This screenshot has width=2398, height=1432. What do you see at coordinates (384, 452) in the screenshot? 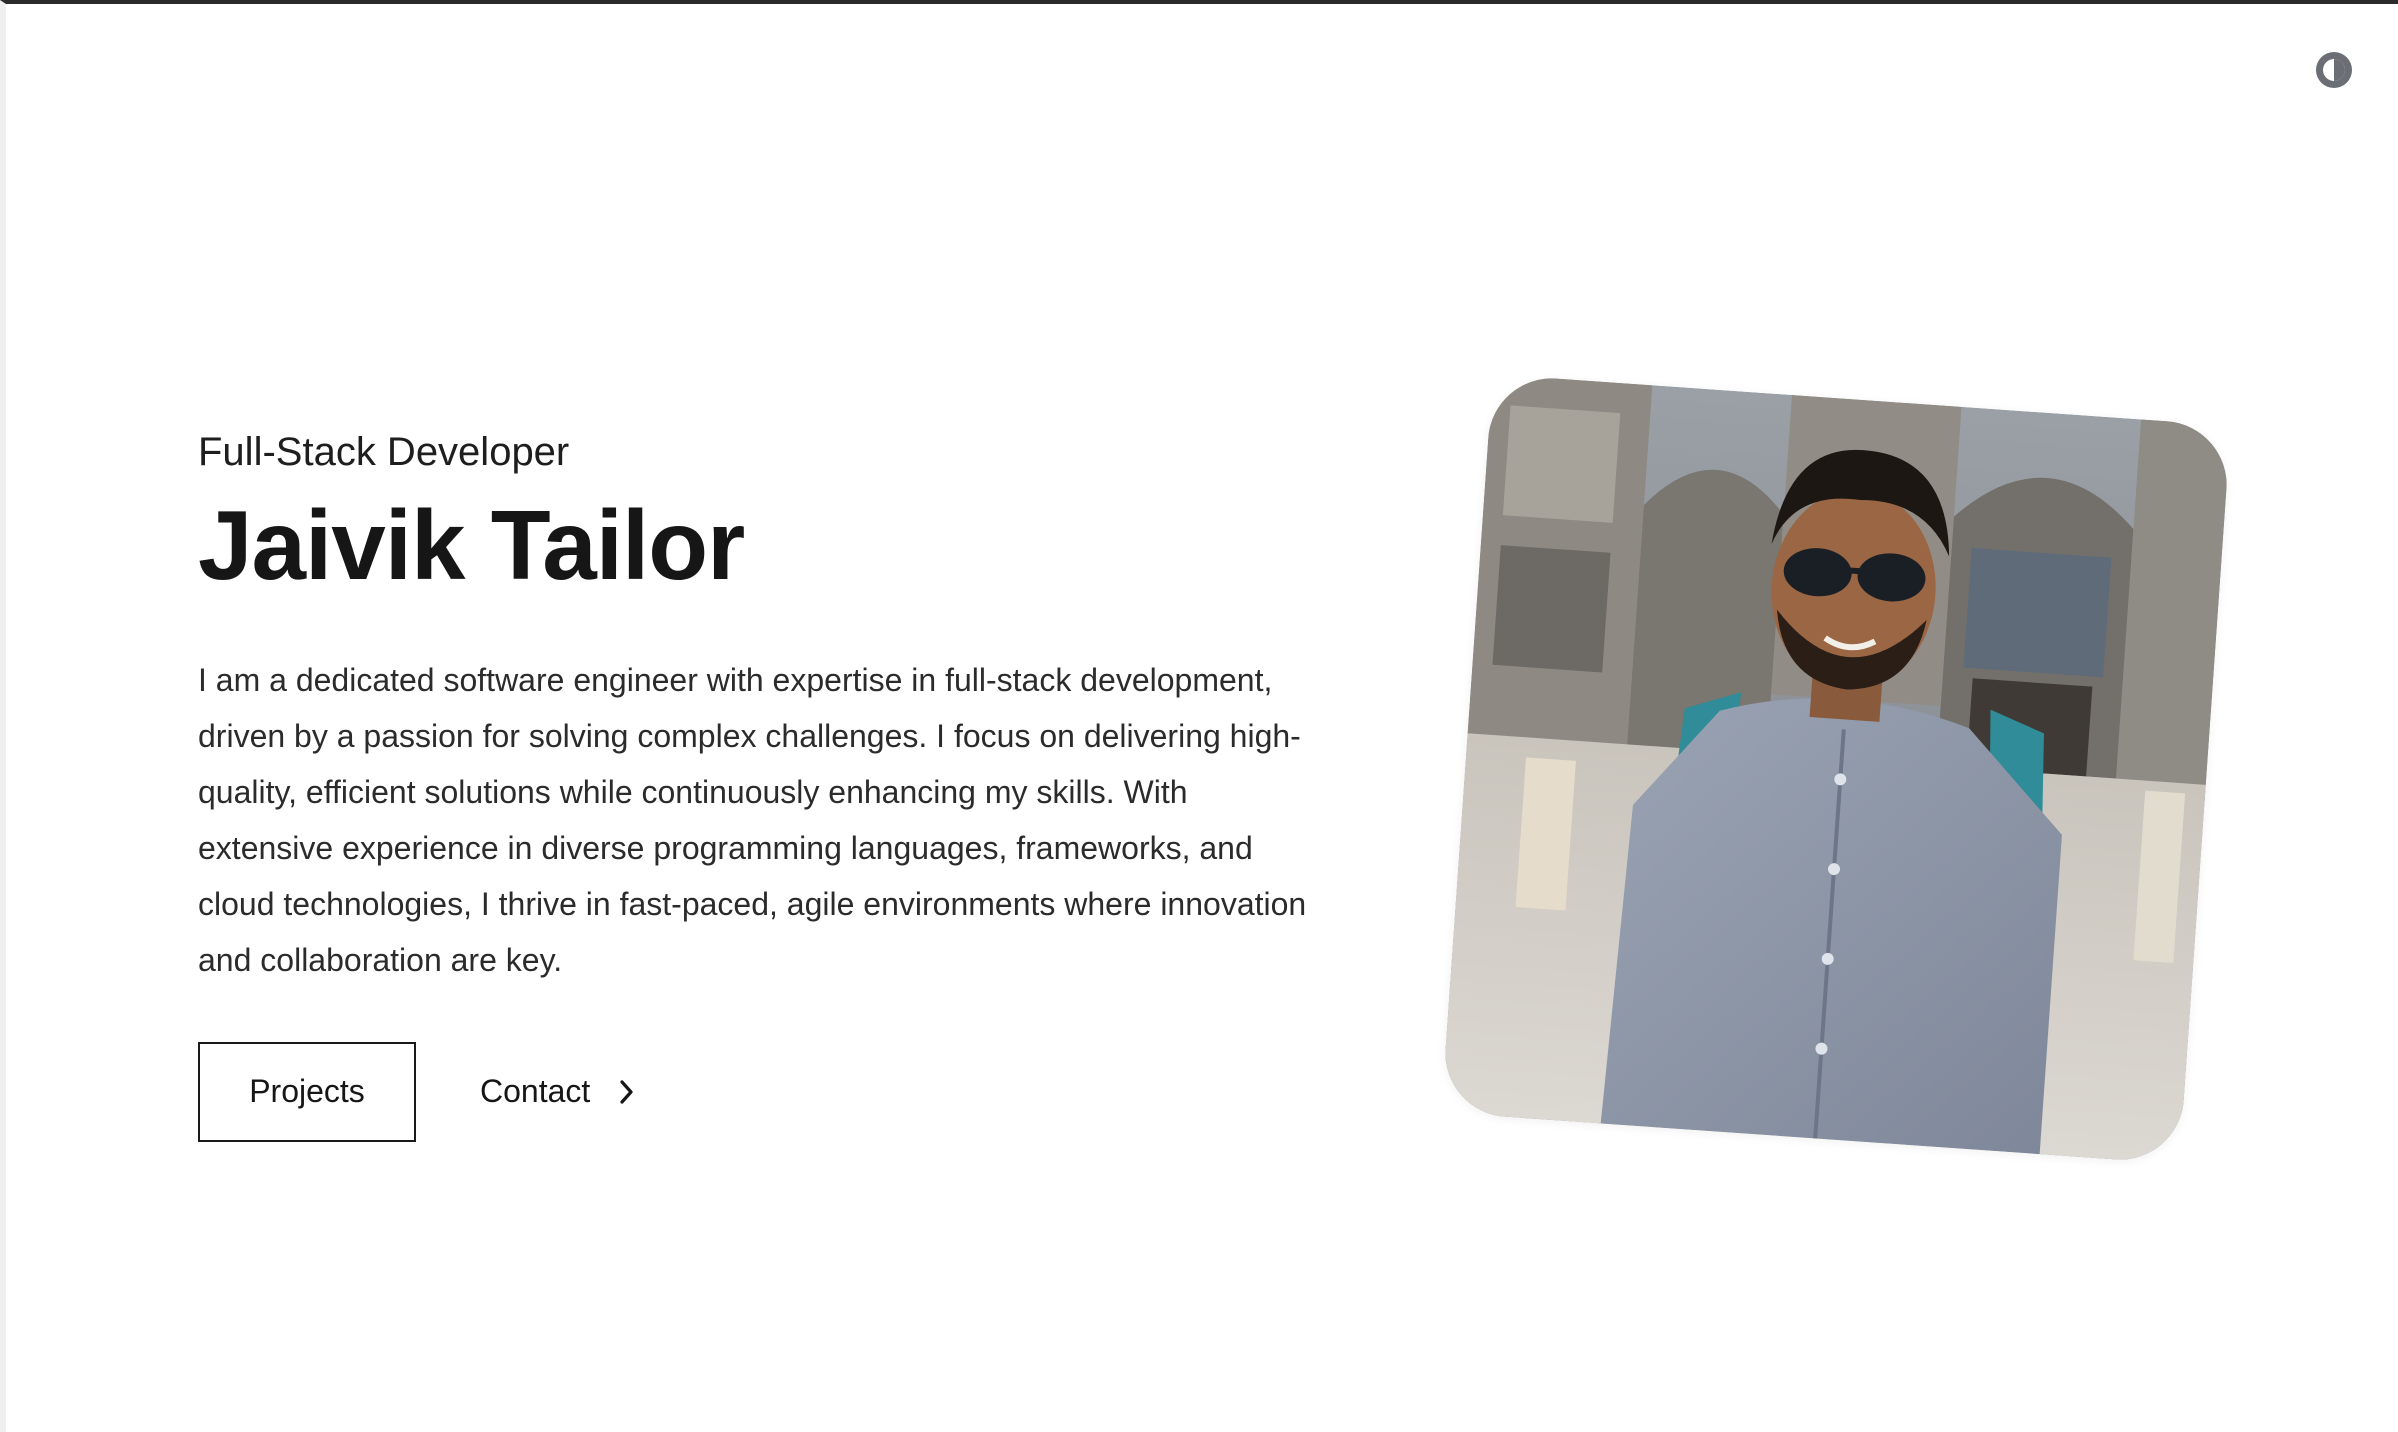
I see `hero-subtitle: Full-Stack Developer` at bounding box center [384, 452].